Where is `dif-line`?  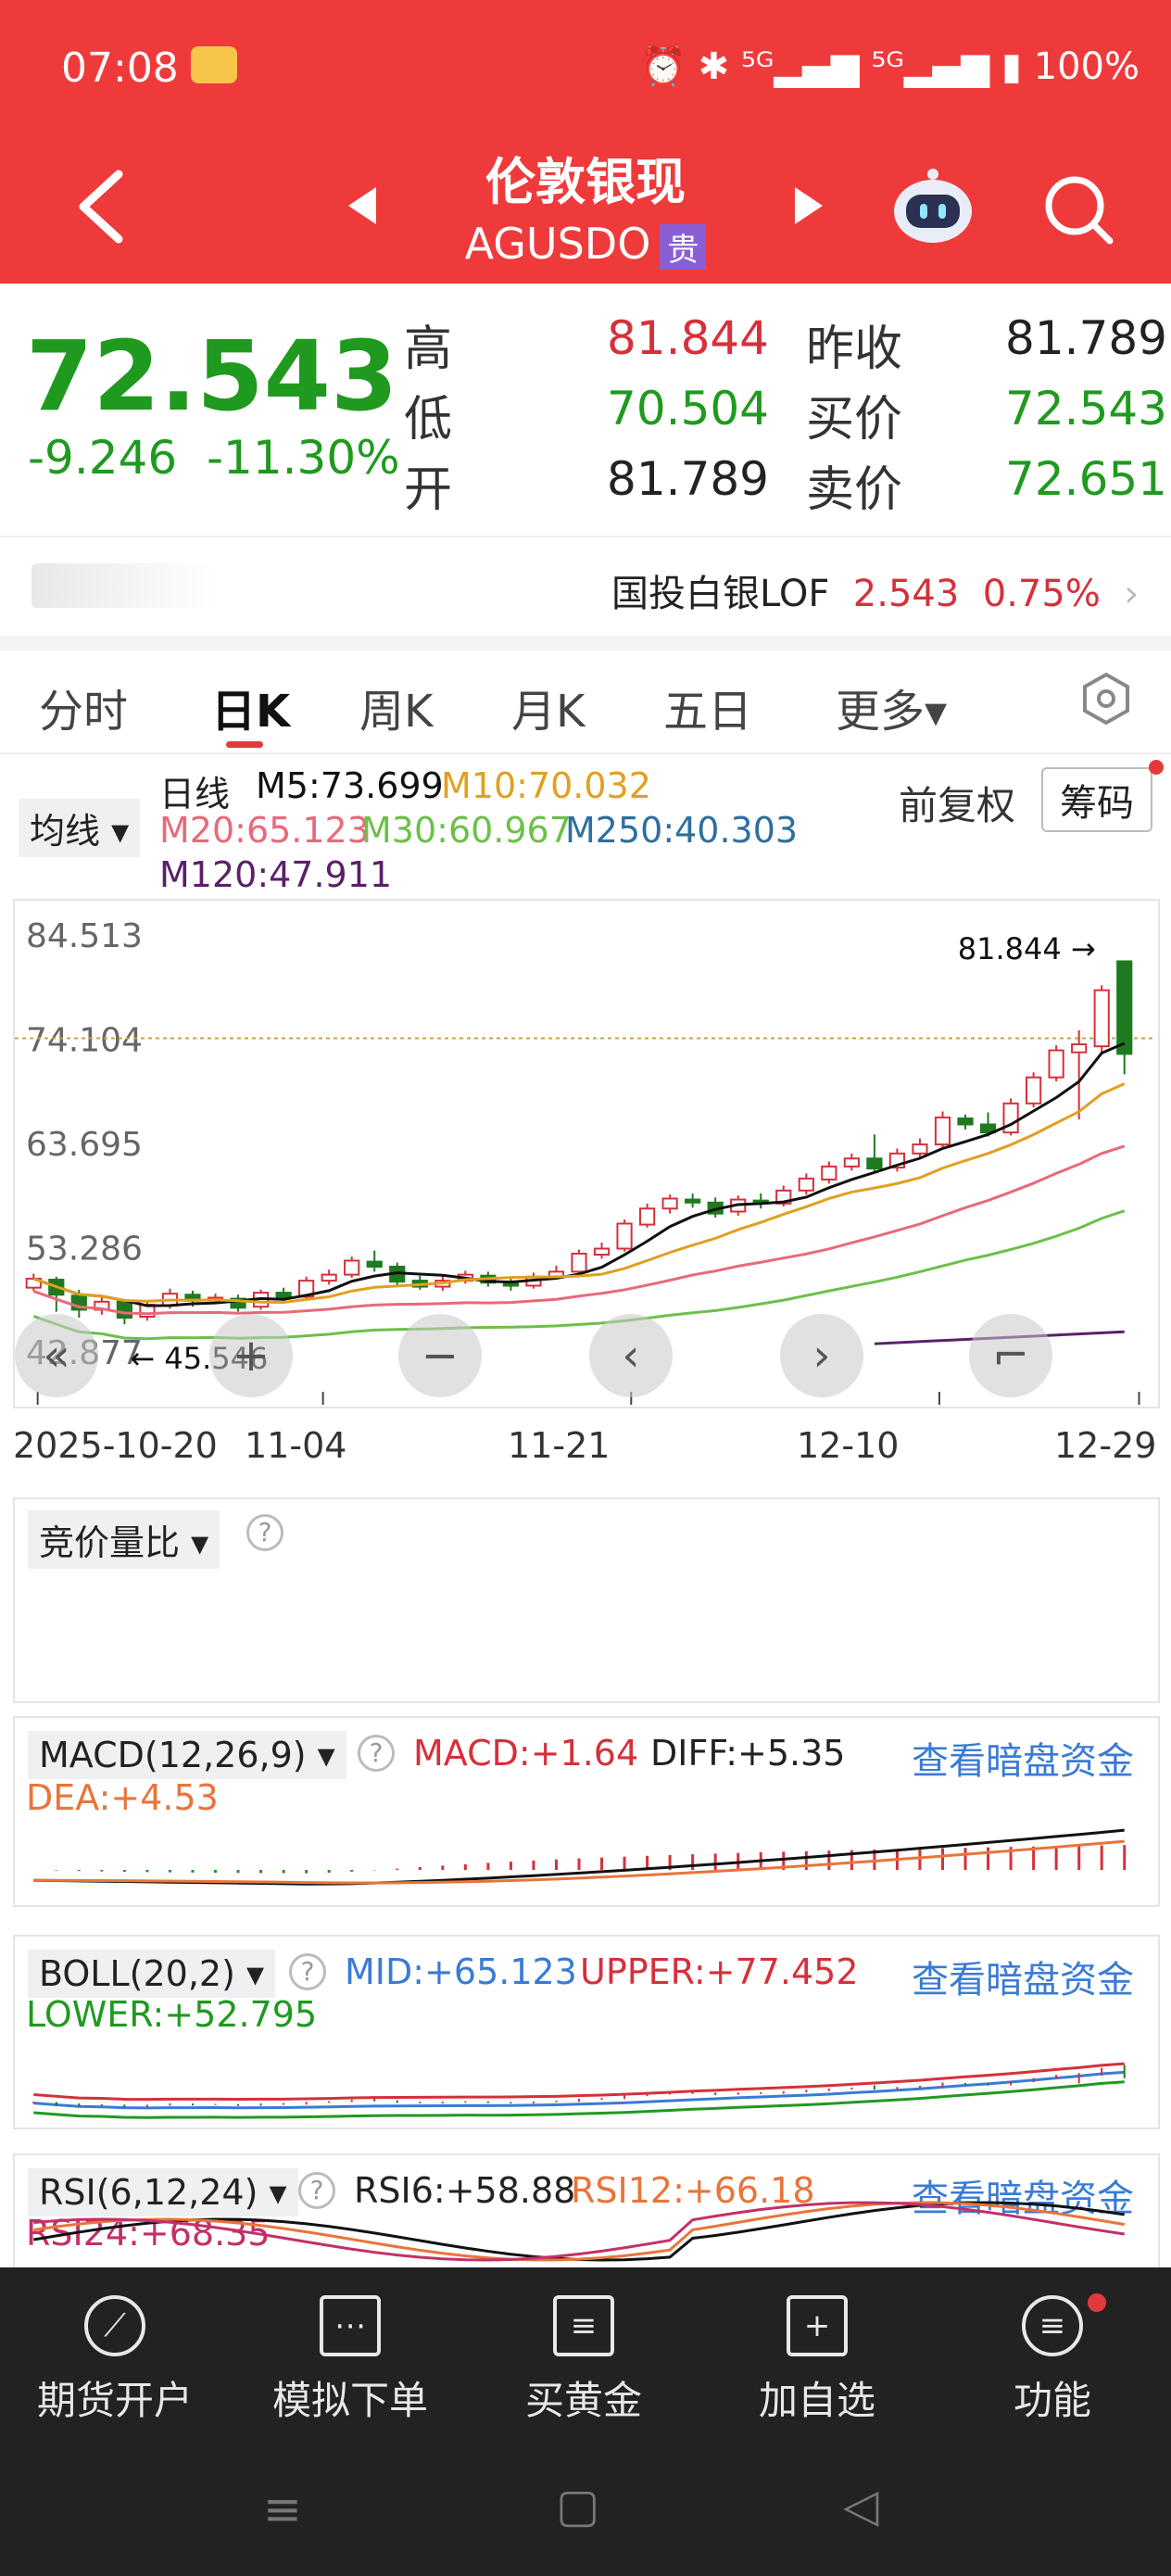
dif-line is located at coordinates (579, 1857).